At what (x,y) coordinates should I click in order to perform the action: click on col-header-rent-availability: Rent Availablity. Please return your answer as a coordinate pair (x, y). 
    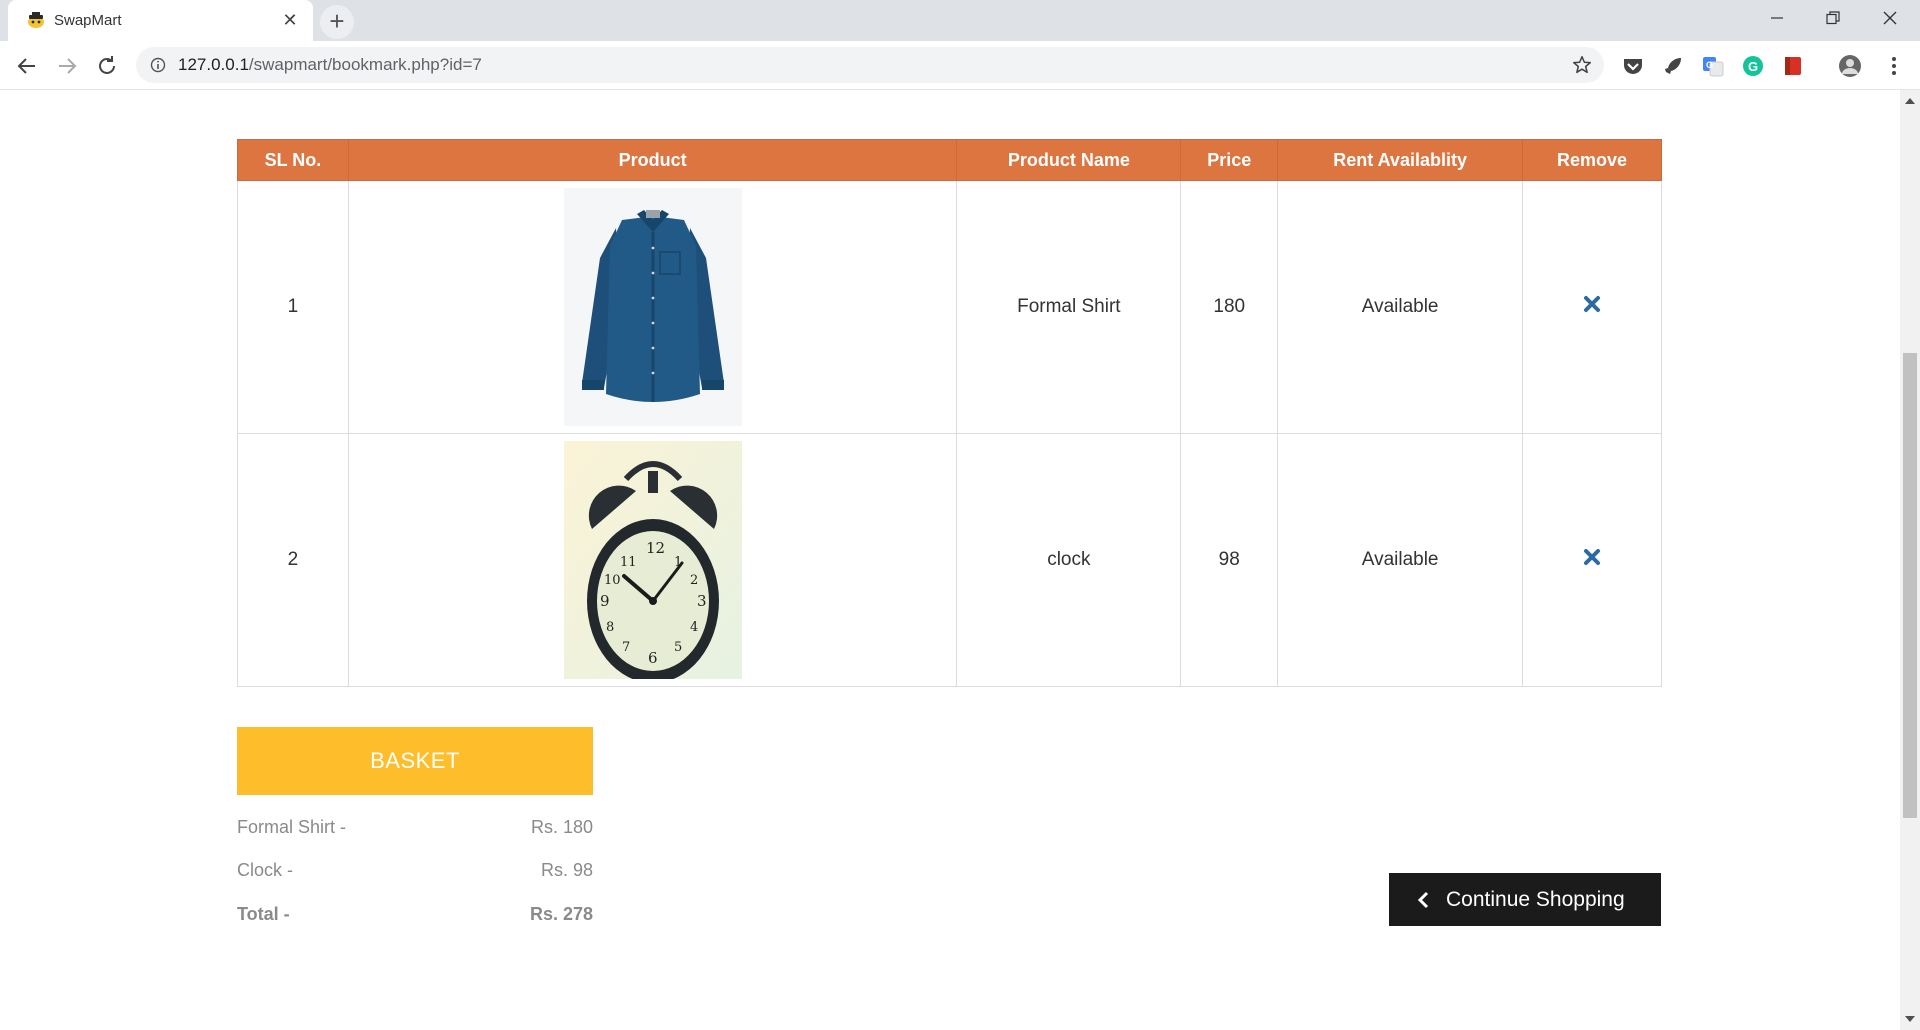
    Looking at the image, I should click on (1400, 160).